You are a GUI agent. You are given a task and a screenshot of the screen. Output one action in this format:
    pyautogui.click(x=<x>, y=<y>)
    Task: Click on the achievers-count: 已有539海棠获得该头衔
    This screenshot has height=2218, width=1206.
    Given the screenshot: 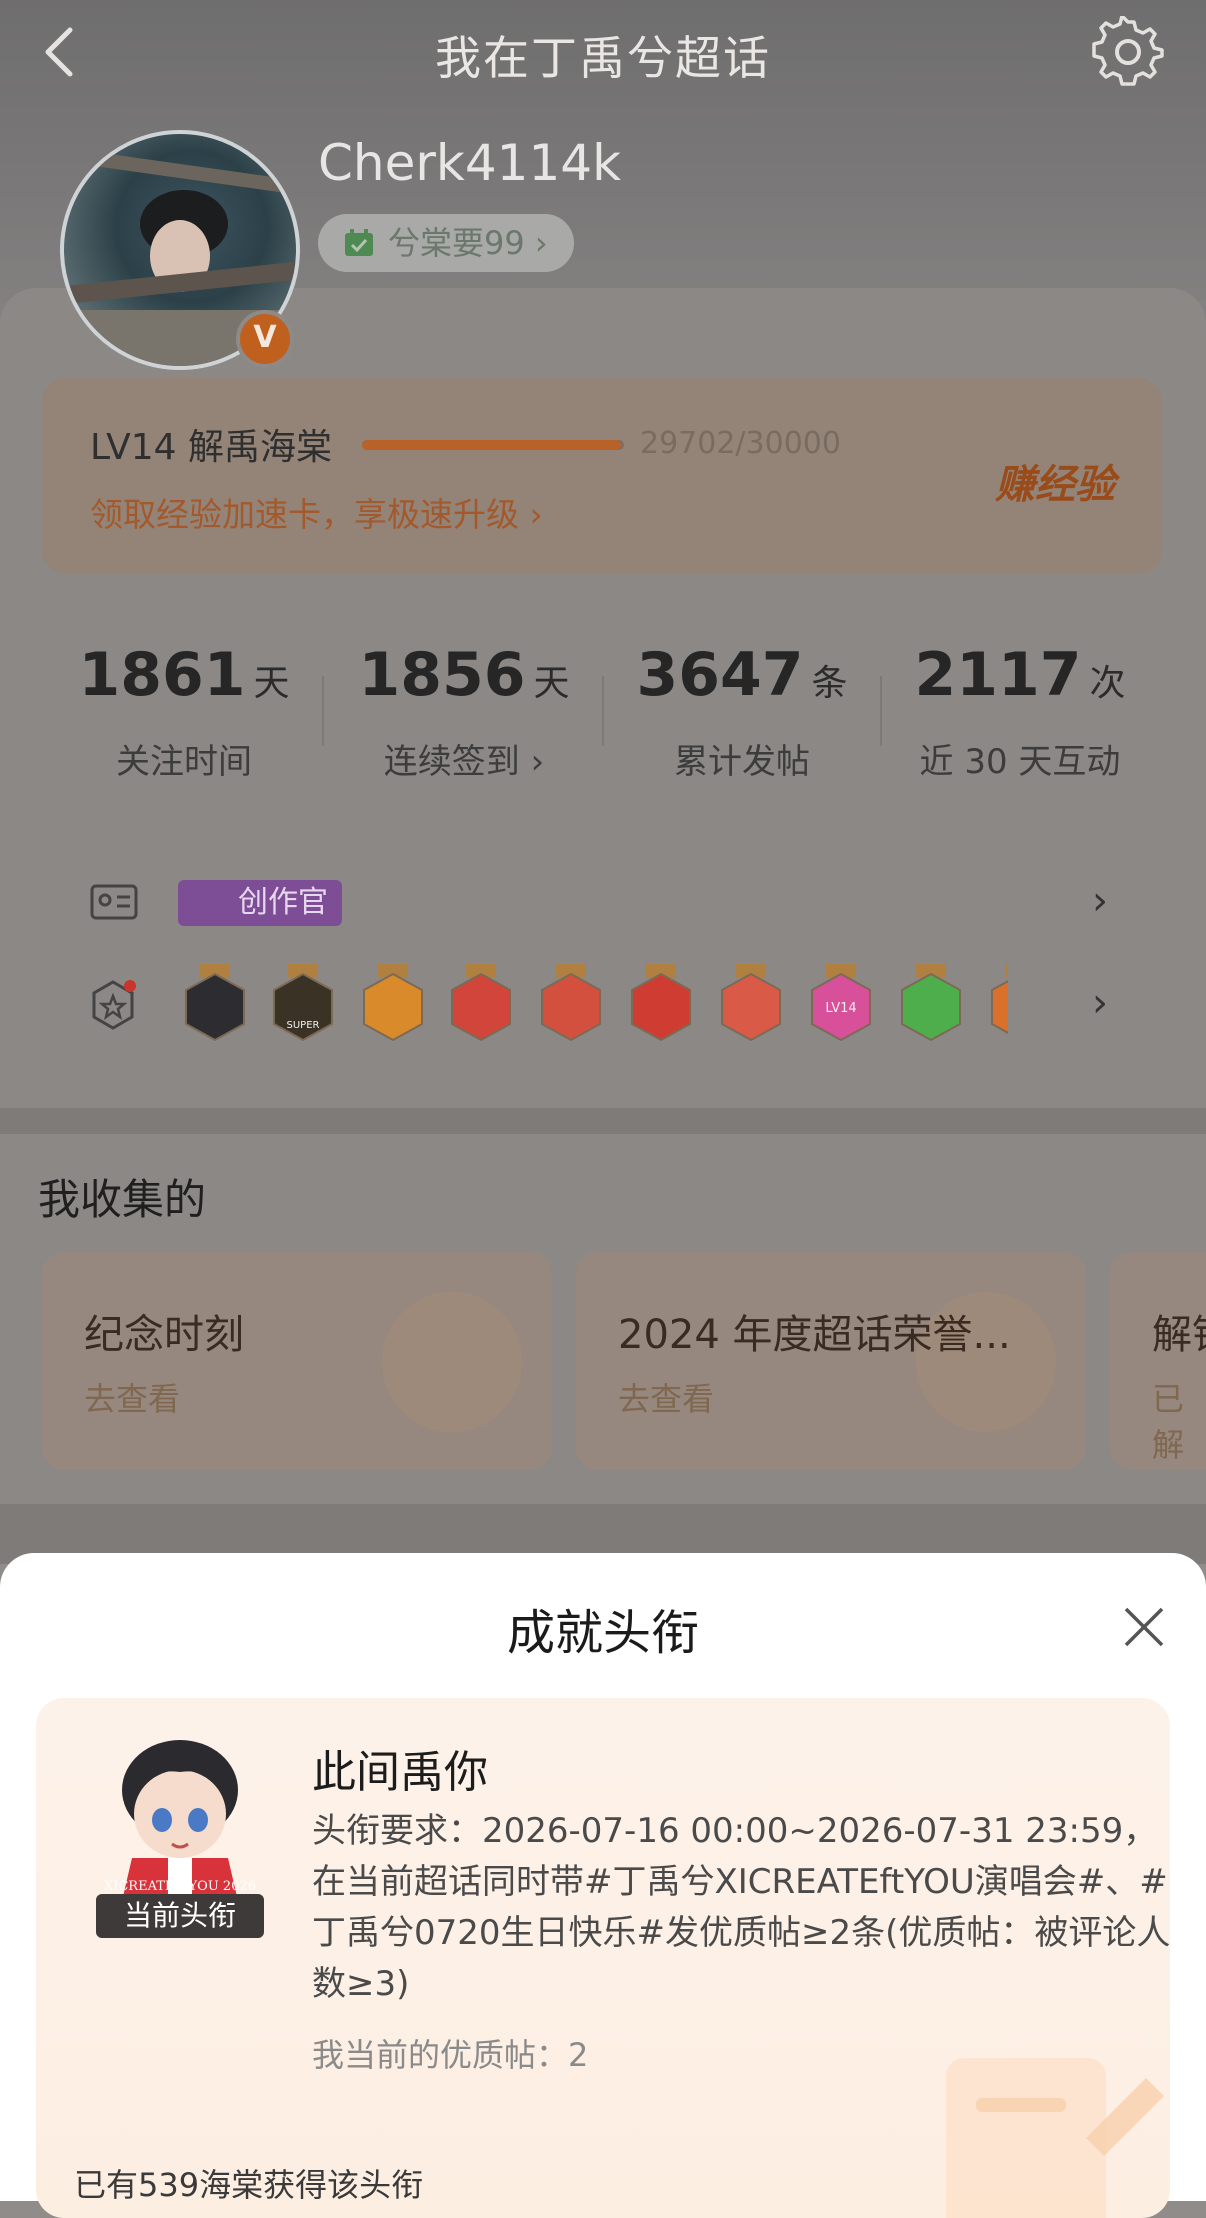 What is the action you would take?
    pyautogui.click(x=249, y=2185)
    